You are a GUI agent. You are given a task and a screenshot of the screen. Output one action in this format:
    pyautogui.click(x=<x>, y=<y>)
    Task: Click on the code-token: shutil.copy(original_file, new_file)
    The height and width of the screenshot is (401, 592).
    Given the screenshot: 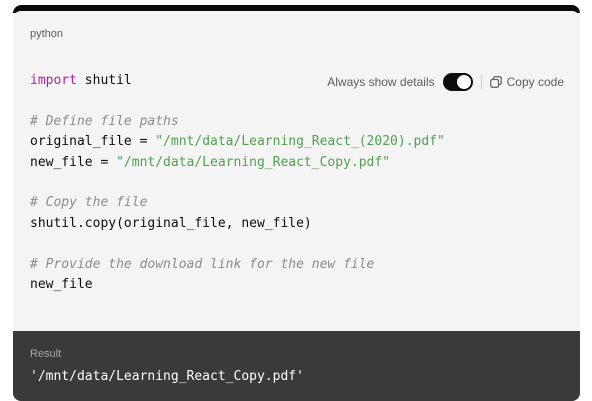 What is the action you would take?
    pyautogui.click(x=171, y=223)
    